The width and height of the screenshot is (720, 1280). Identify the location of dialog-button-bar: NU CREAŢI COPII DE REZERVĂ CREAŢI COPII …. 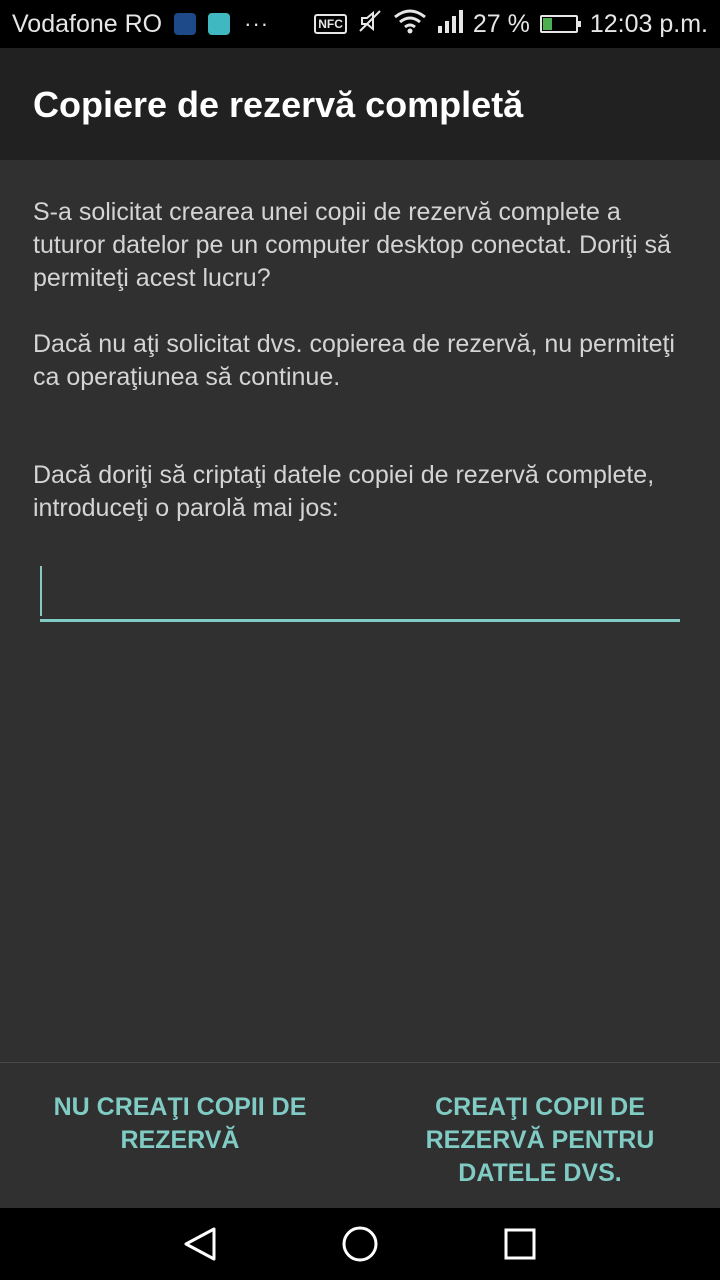
(360, 1135).